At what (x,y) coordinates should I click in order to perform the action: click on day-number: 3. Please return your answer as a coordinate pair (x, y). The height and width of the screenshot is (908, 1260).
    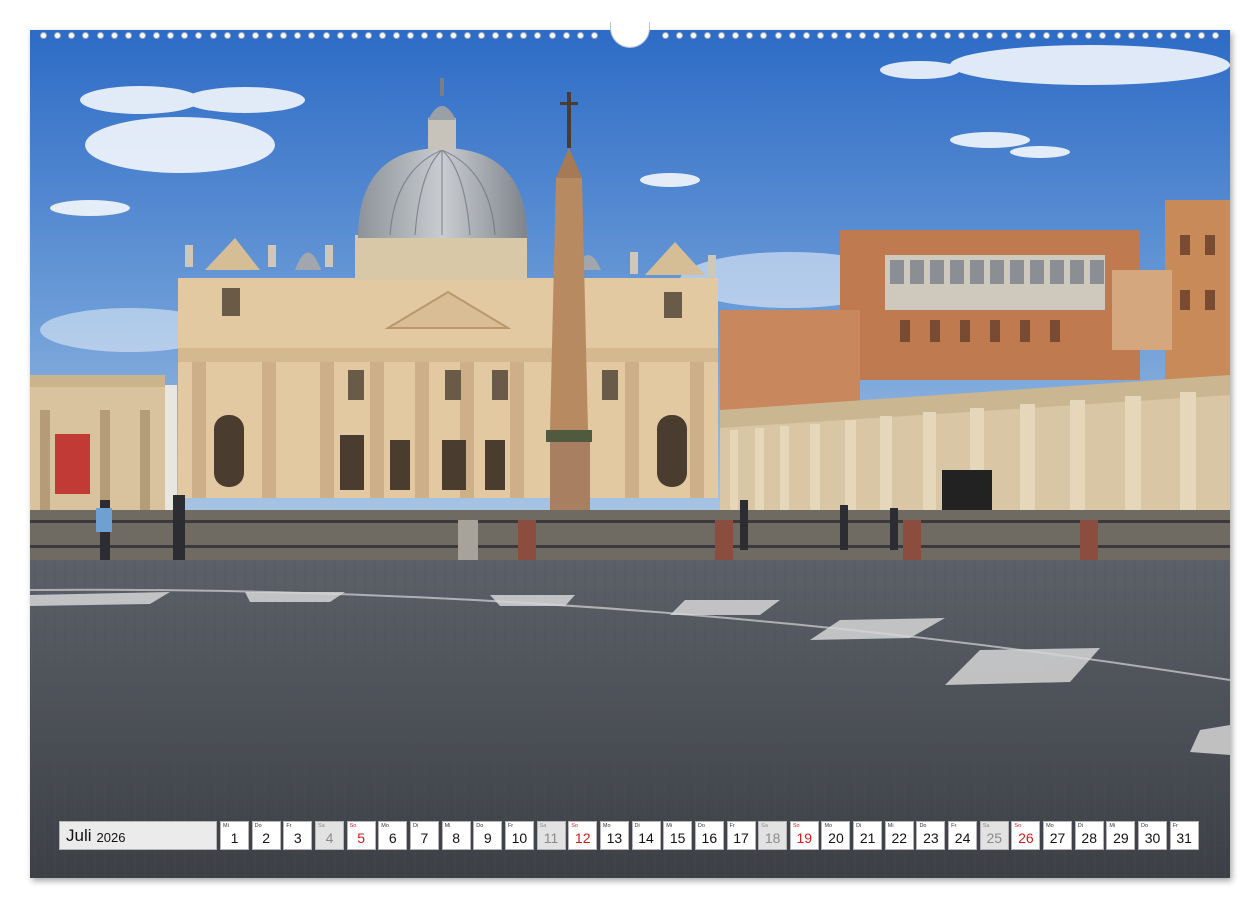
    Looking at the image, I should click on (297, 838).